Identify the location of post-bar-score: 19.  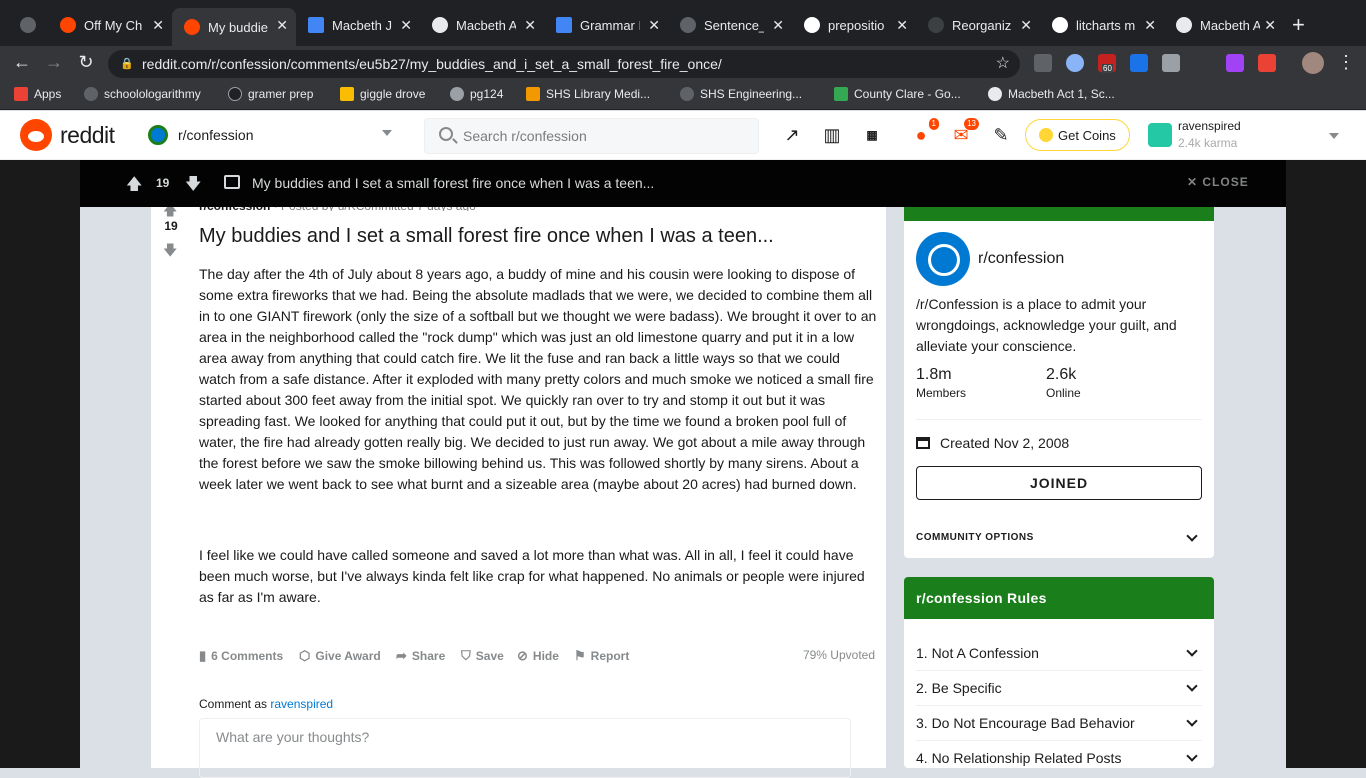
(163, 183).